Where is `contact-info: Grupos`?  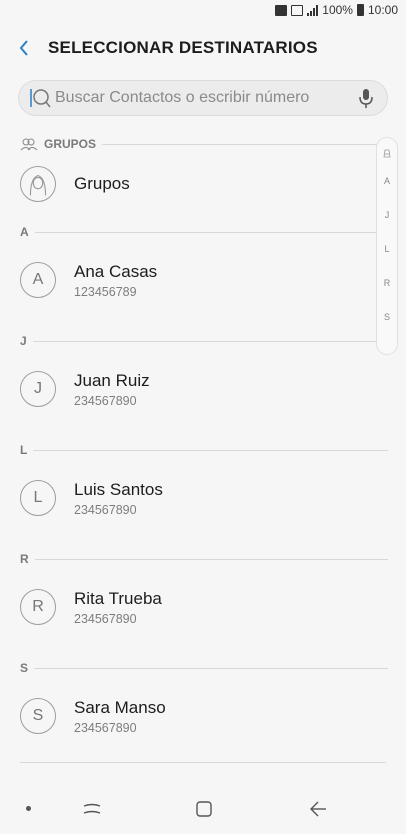
contact-info: Grupos is located at coordinates (102, 184).